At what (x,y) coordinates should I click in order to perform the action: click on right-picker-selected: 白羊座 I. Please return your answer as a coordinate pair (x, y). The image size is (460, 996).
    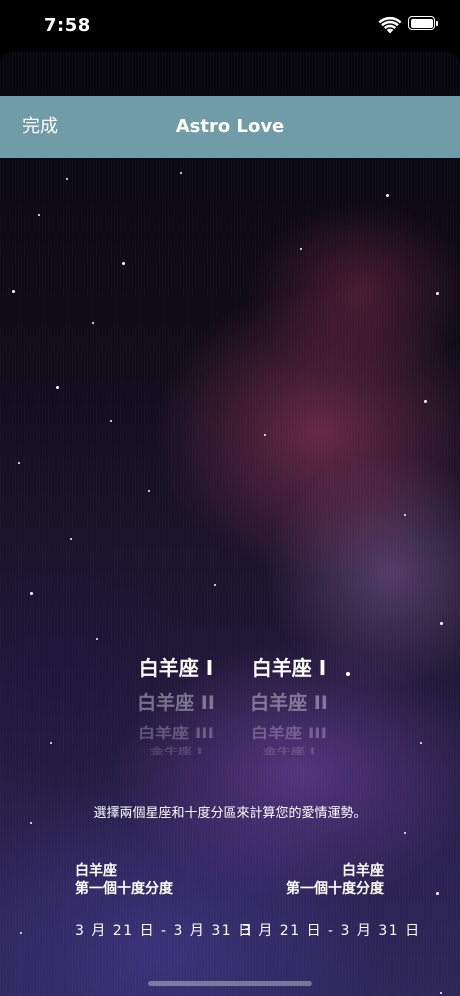
    Looking at the image, I should click on (289, 666).